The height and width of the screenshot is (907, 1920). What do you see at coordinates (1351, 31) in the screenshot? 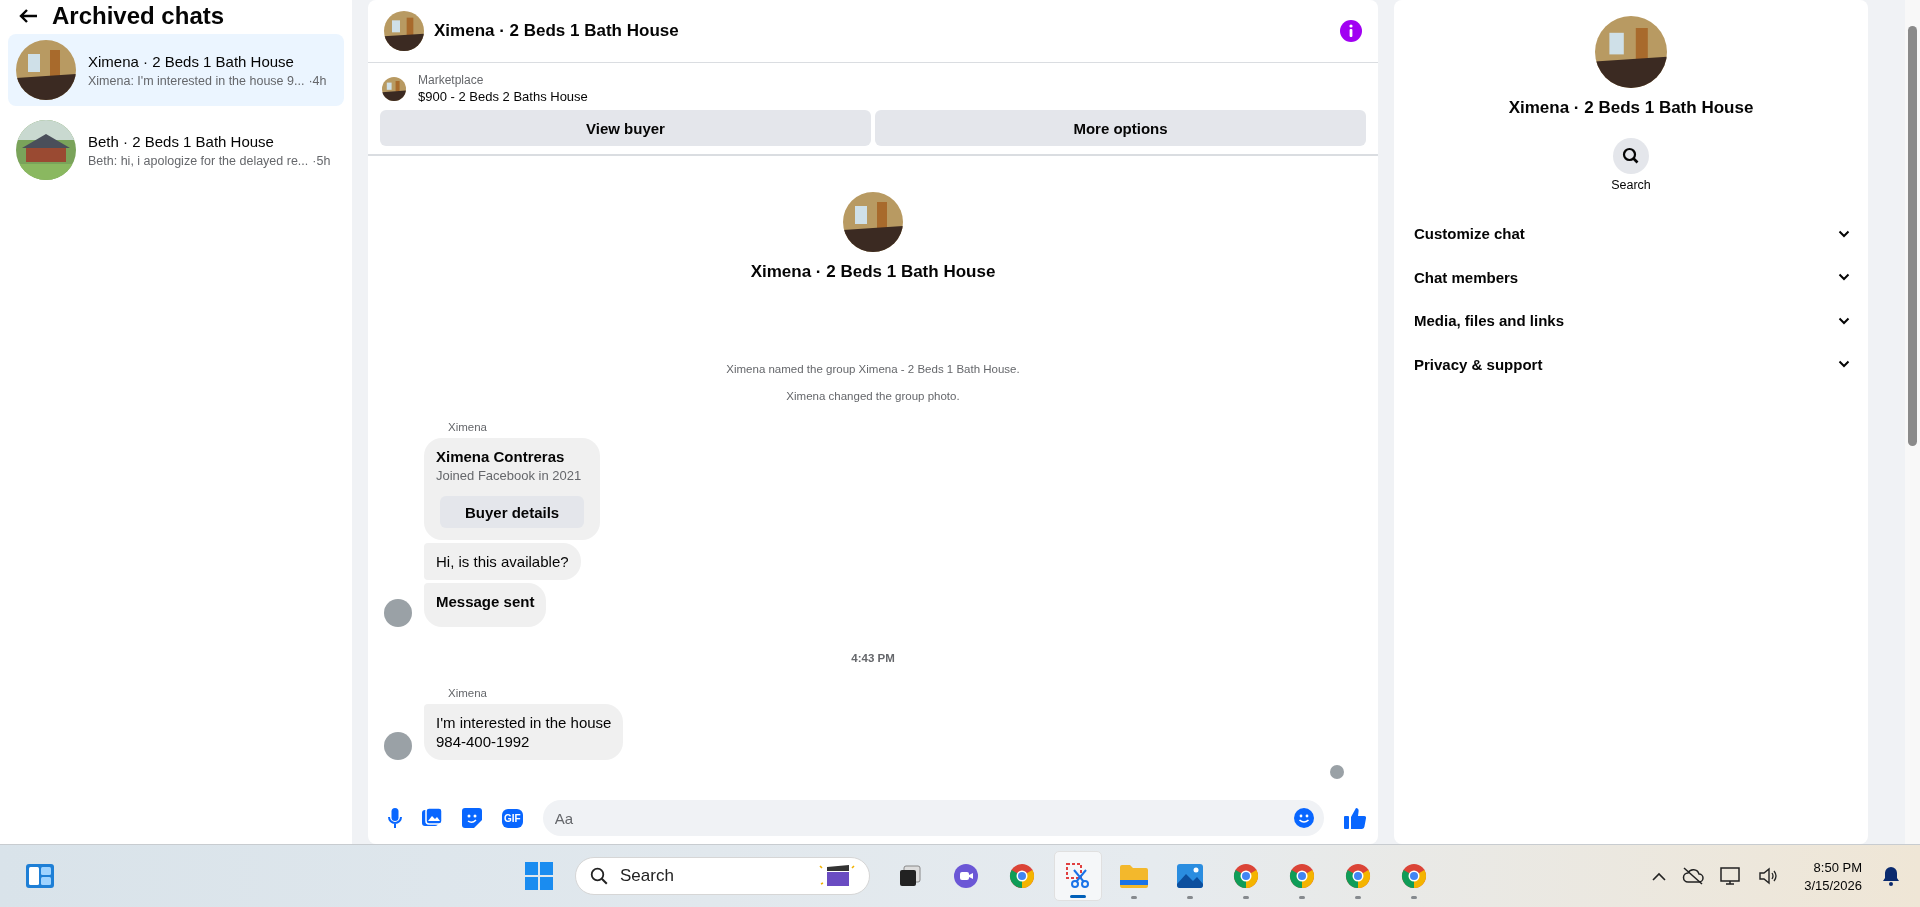
I see `info-icon` at bounding box center [1351, 31].